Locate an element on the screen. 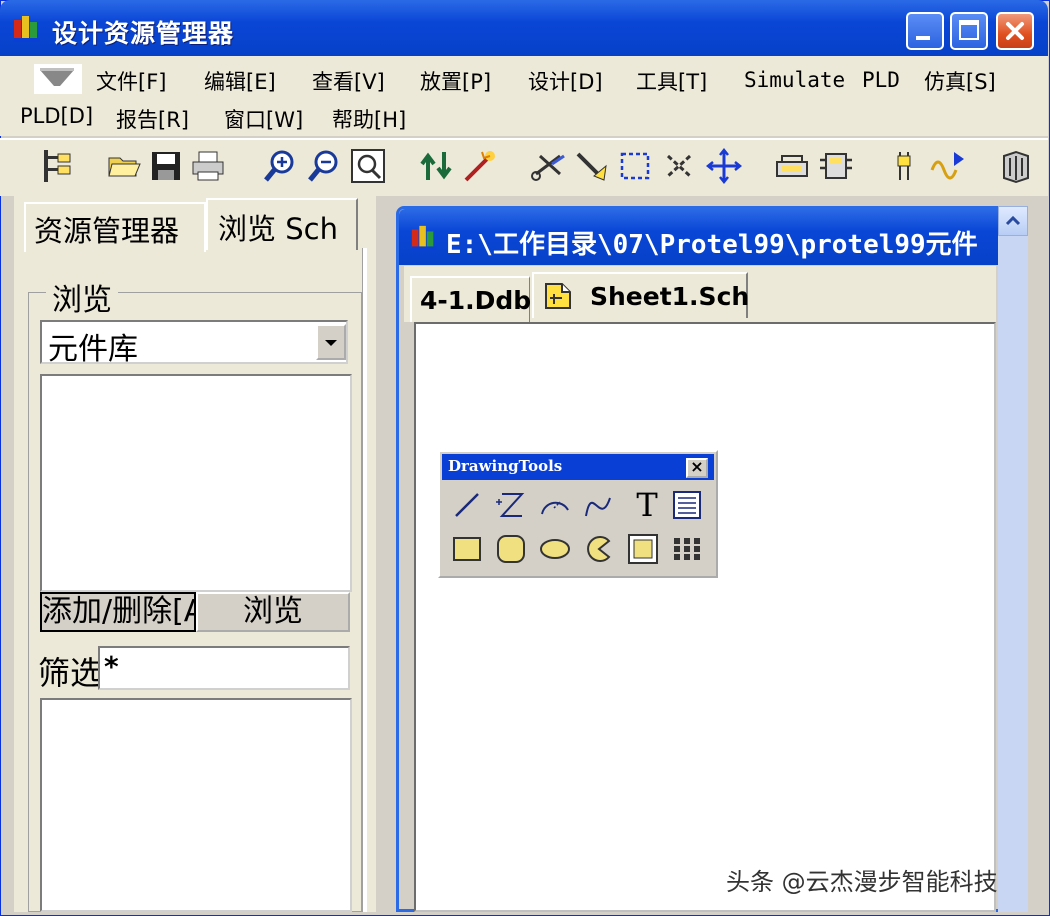 The image size is (1050, 916). maximize-icon is located at coordinates (969, 30).